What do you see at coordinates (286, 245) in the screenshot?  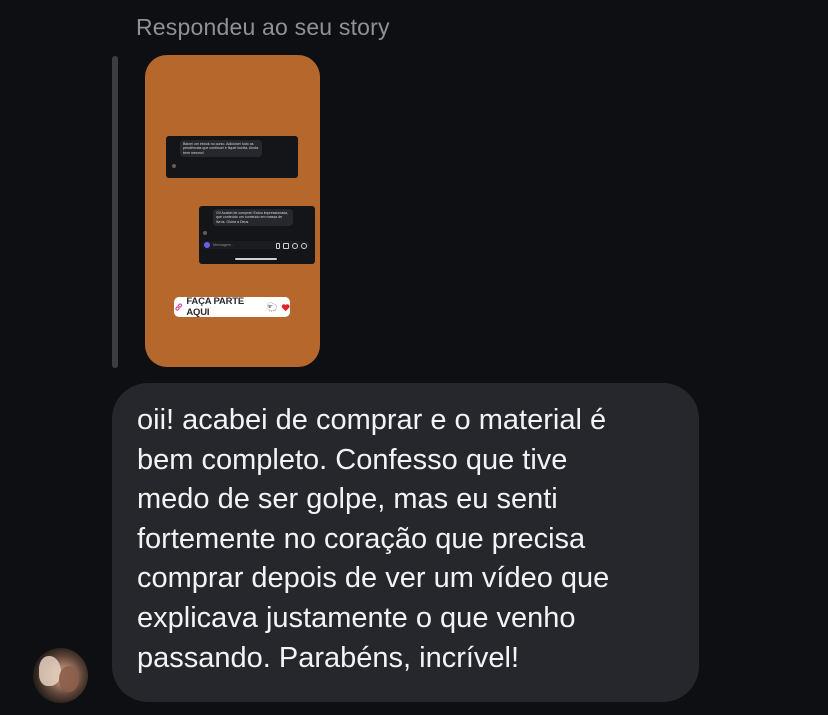 I see `gallery-icon` at bounding box center [286, 245].